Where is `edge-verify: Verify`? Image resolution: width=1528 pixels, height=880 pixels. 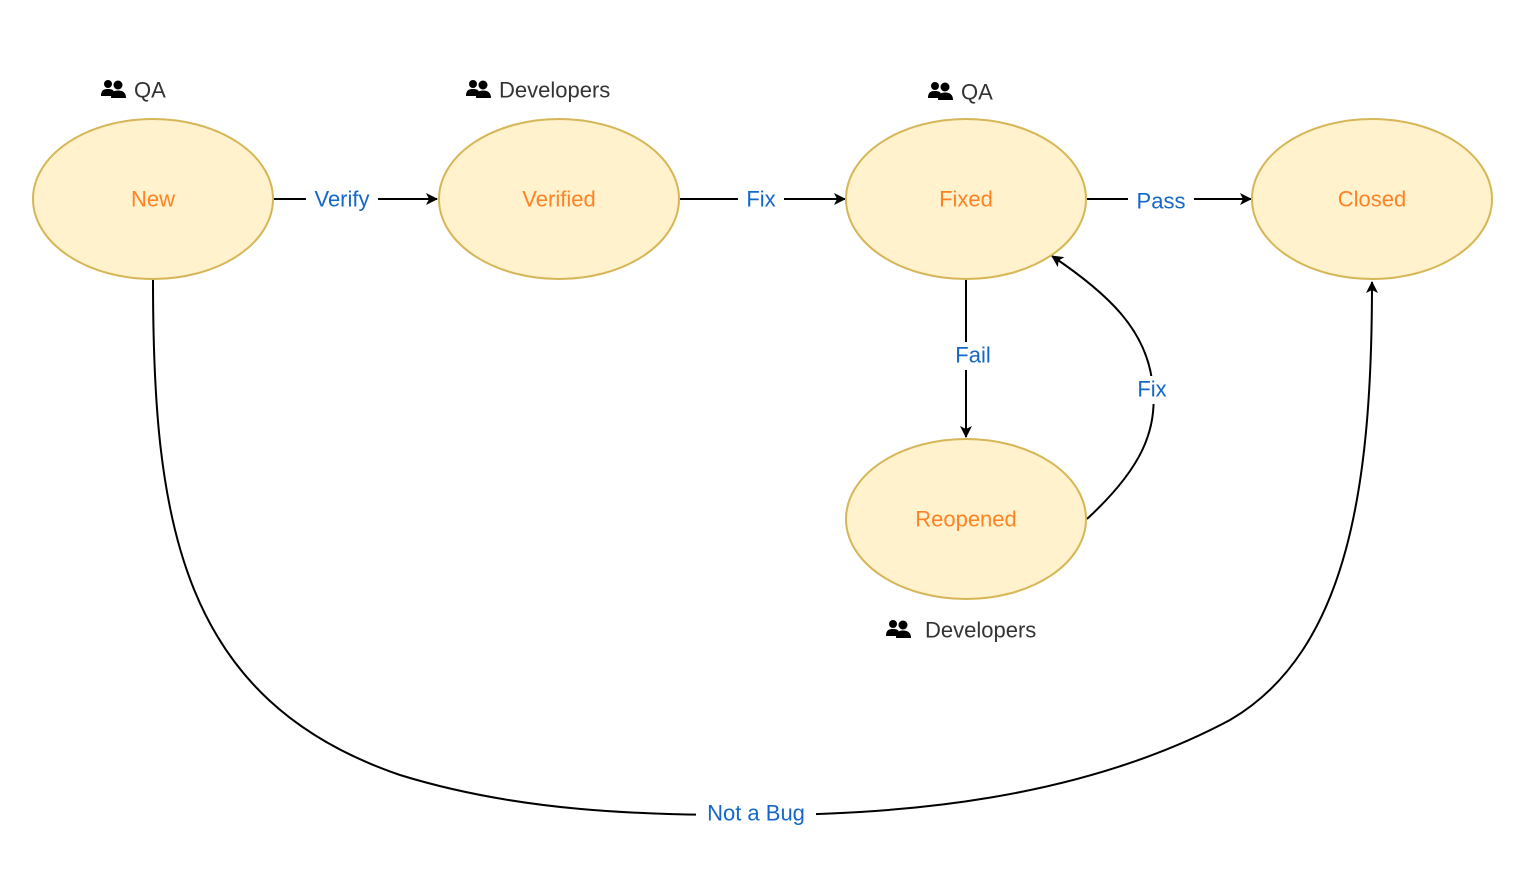 edge-verify: Verify is located at coordinates (356, 199).